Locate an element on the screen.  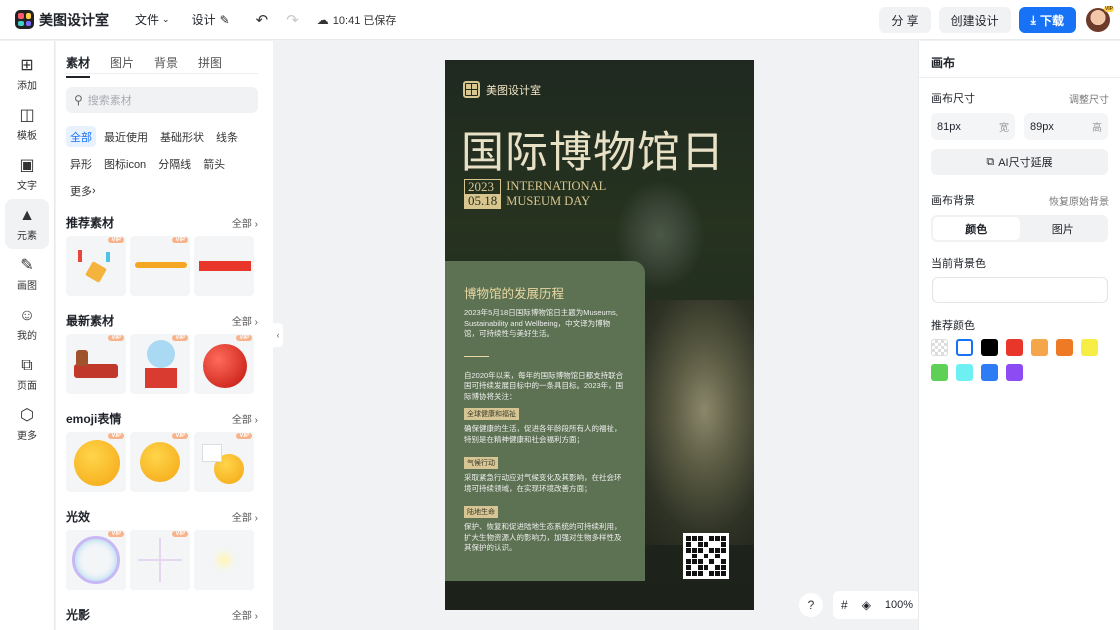
nav-item-template: ◫ 模板 is located at coordinates (27, 124).